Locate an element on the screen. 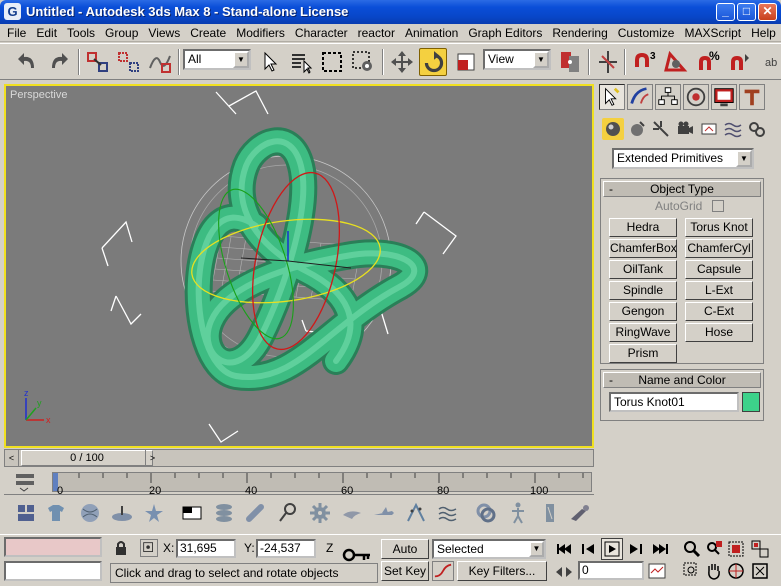  rotate-icon is located at coordinates (433, 62).